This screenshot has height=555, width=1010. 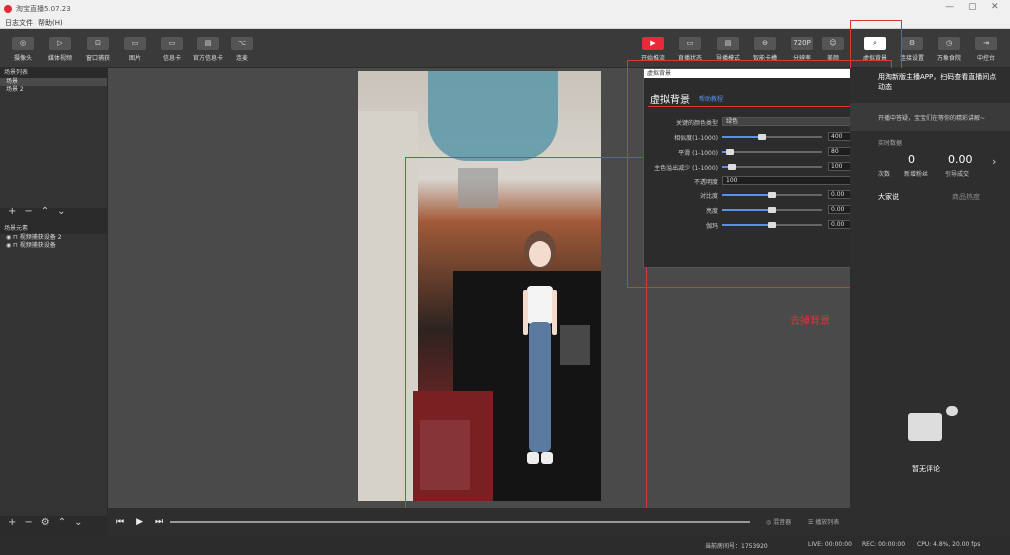 I want to click on remove-scene-icon: −, so click(x=28, y=211).